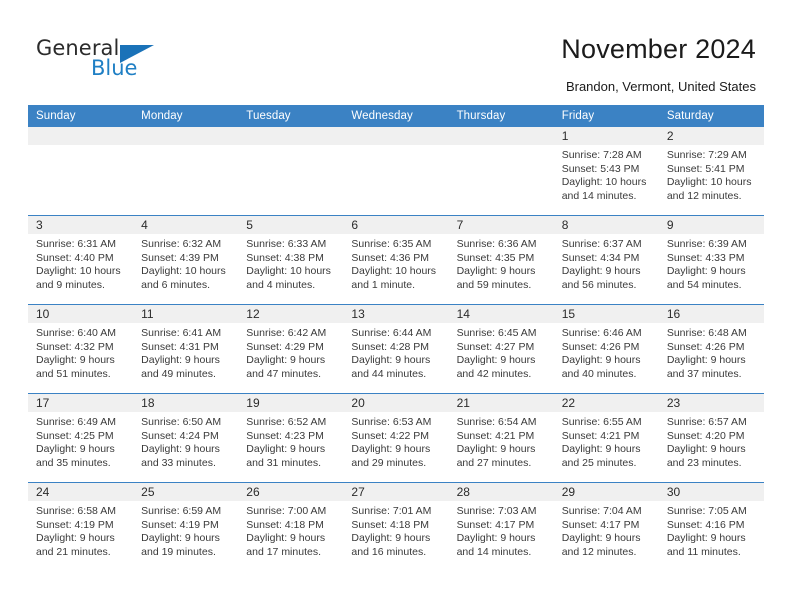  Describe the element at coordinates (606, 314) in the screenshot. I see `day-number: 15` at that location.